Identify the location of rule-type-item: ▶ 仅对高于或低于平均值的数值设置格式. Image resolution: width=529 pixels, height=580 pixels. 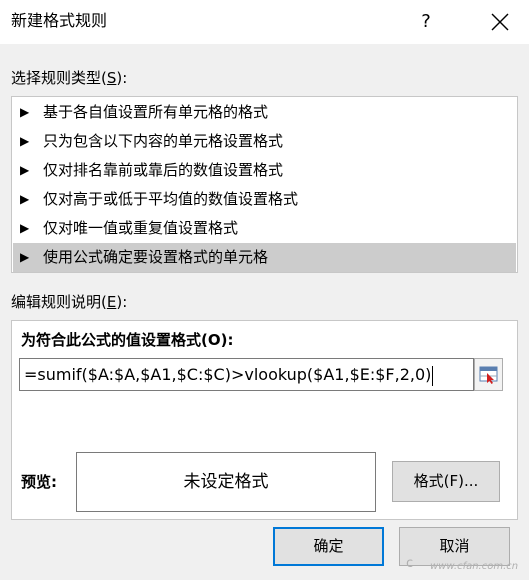
(264, 199).